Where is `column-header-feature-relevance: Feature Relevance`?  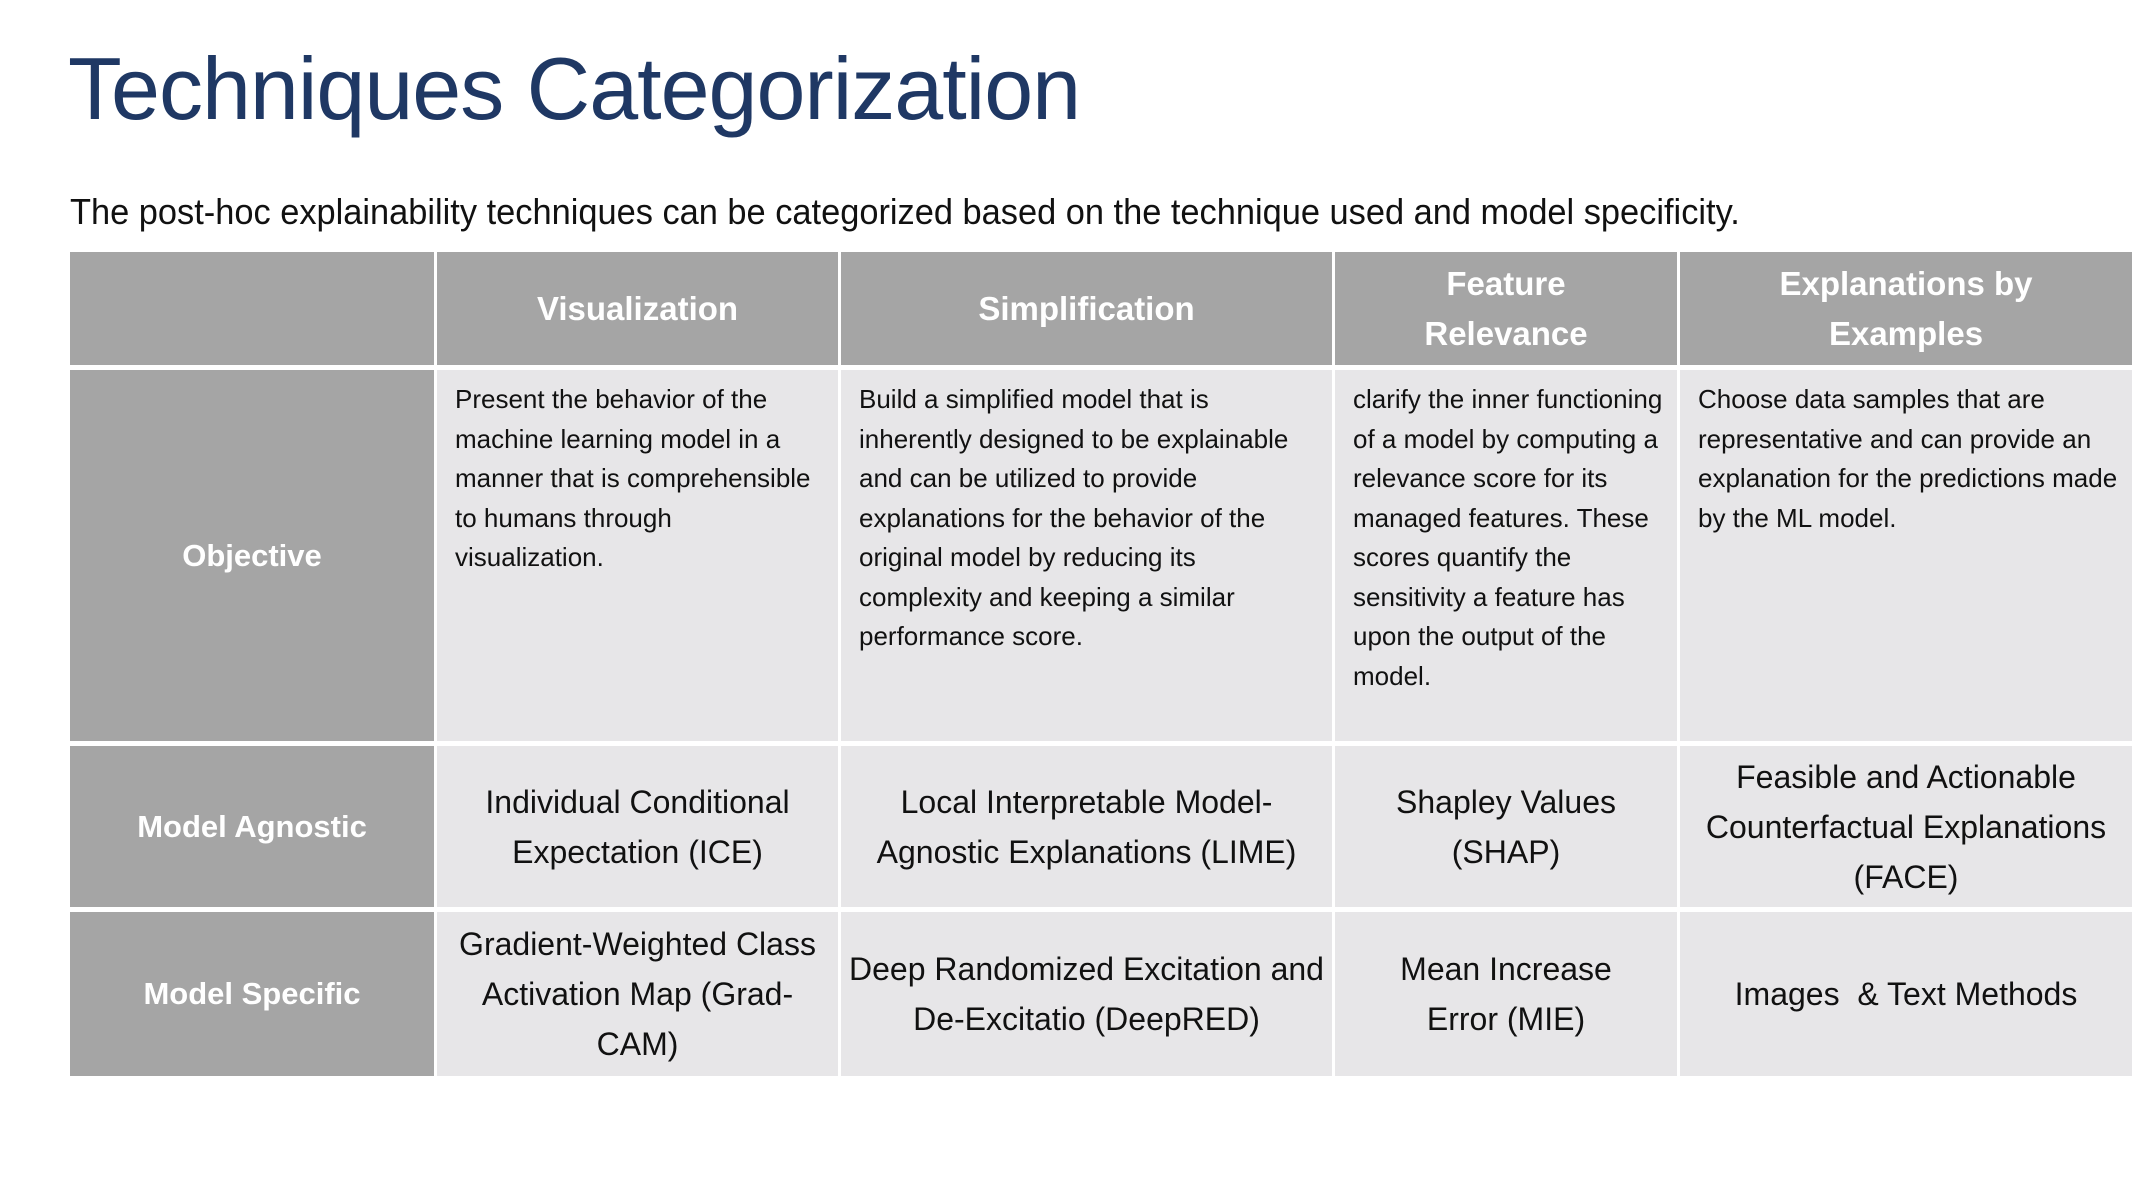
column-header-feature-relevance: Feature Relevance is located at coordinates (1507, 311).